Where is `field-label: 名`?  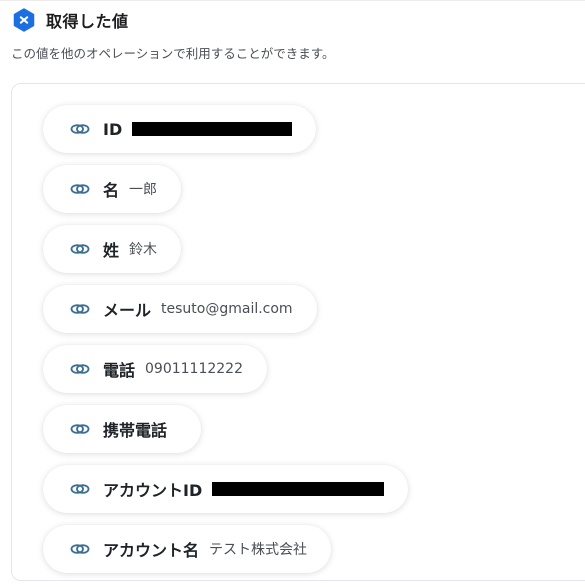
field-label: 名 is located at coordinates (111, 190).